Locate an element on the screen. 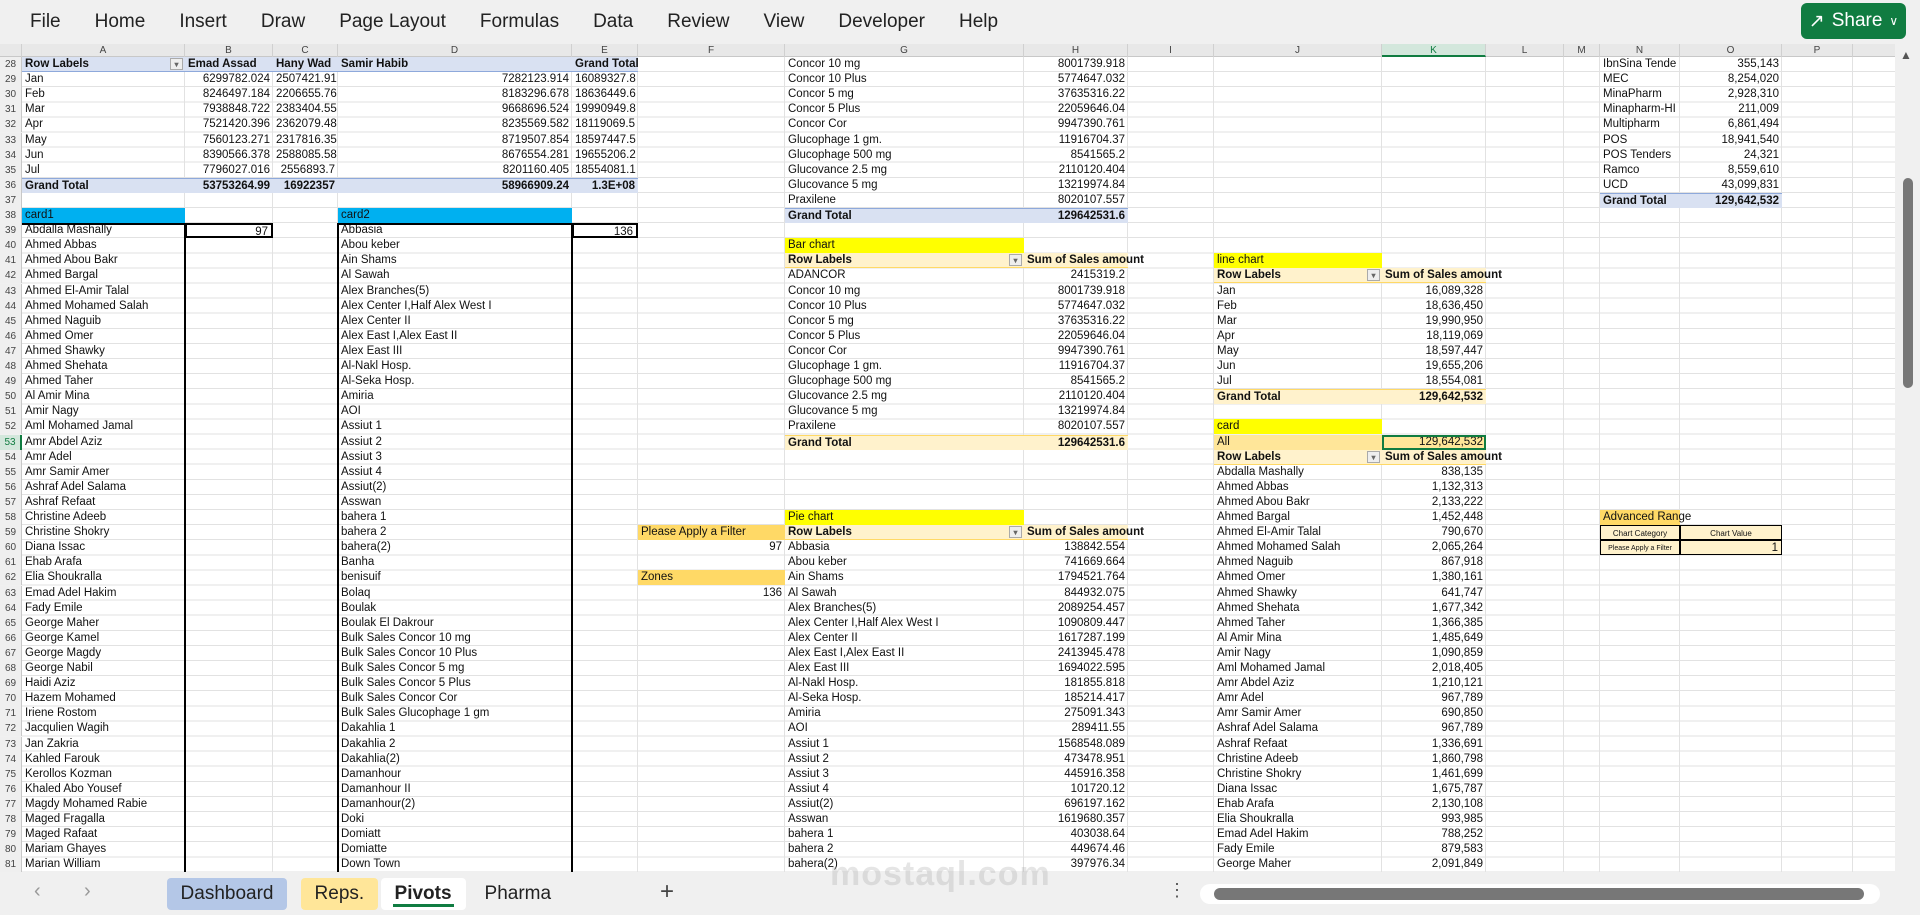 The width and height of the screenshot is (1920, 915). horizontal-scrollbar is located at coordinates (1540, 894).